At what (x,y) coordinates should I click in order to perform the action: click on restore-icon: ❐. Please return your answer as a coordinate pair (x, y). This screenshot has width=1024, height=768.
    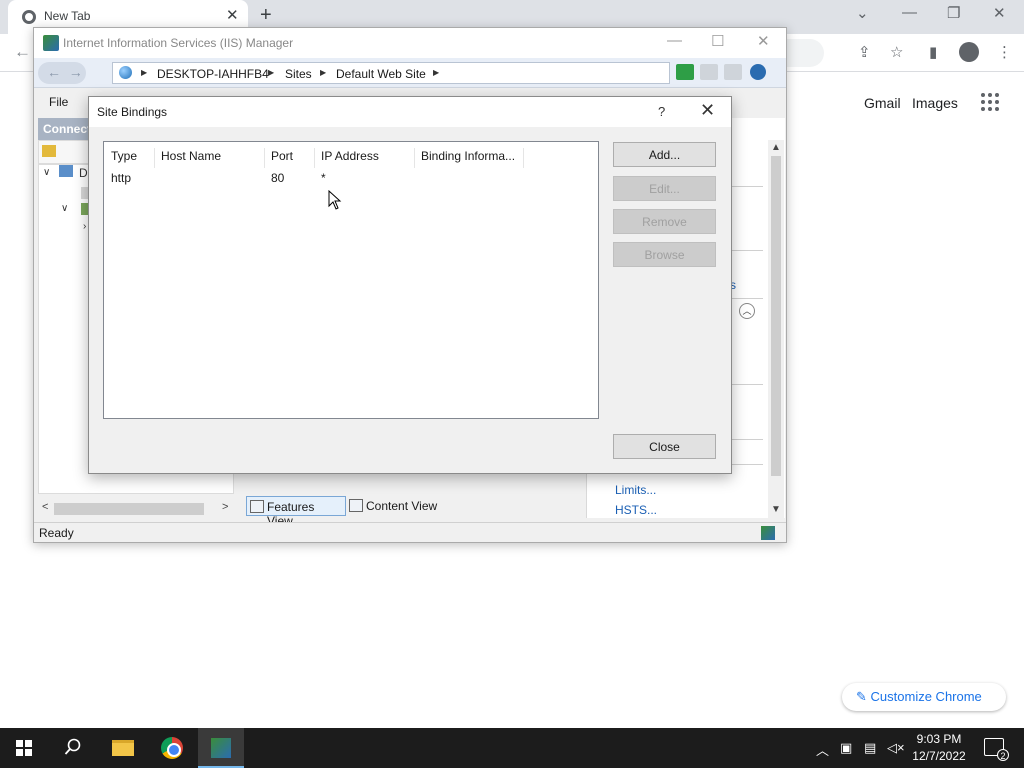
    Looking at the image, I should click on (953, 13).